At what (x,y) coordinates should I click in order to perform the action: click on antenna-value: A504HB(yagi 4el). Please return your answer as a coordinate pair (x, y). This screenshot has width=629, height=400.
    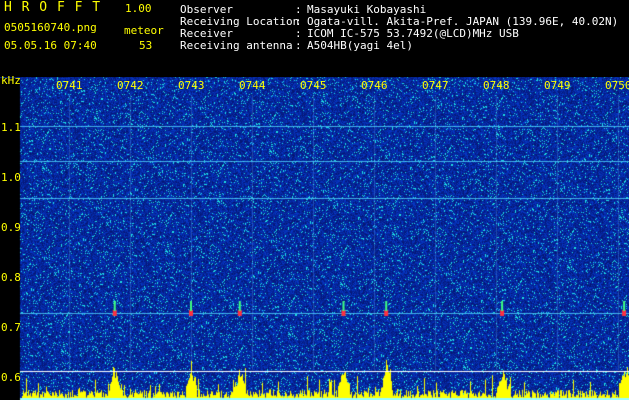
    Looking at the image, I should click on (360, 45).